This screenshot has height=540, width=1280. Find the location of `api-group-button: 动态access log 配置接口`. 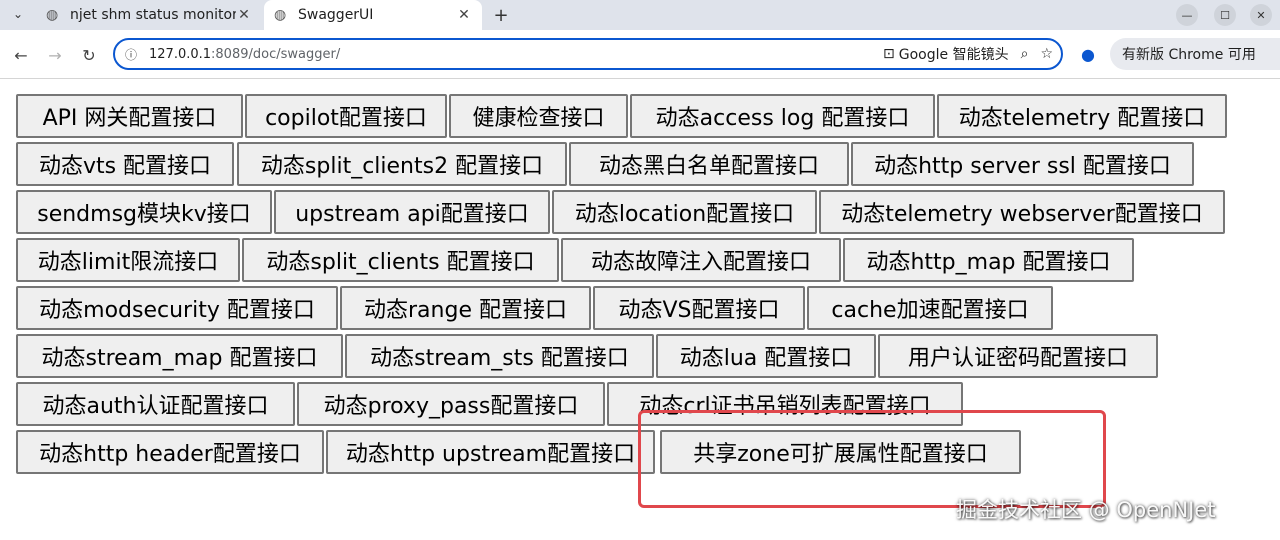

api-group-button: 动态access log 配置接口 is located at coordinates (782, 116).